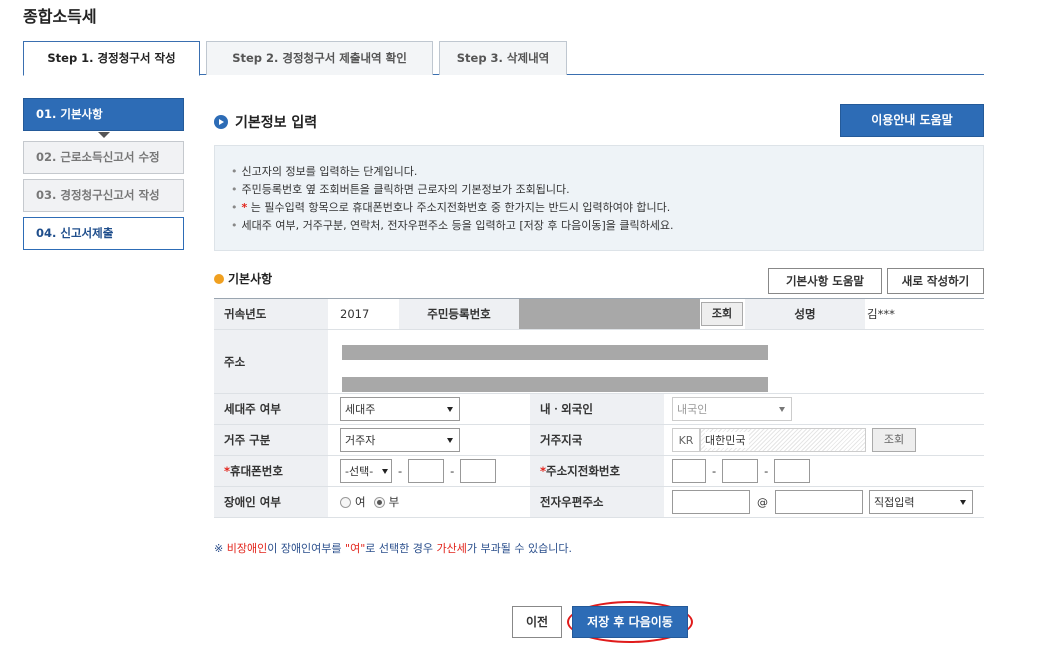  What do you see at coordinates (276, 123) in the screenshot?
I see `section-title-text: 기본정보 입력` at bounding box center [276, 123].